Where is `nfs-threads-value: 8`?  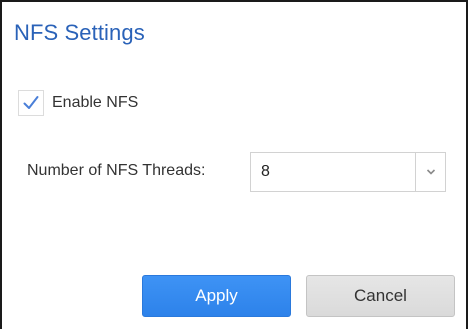
nfs-threads-value: 8 is located at coordinates (265, 171).